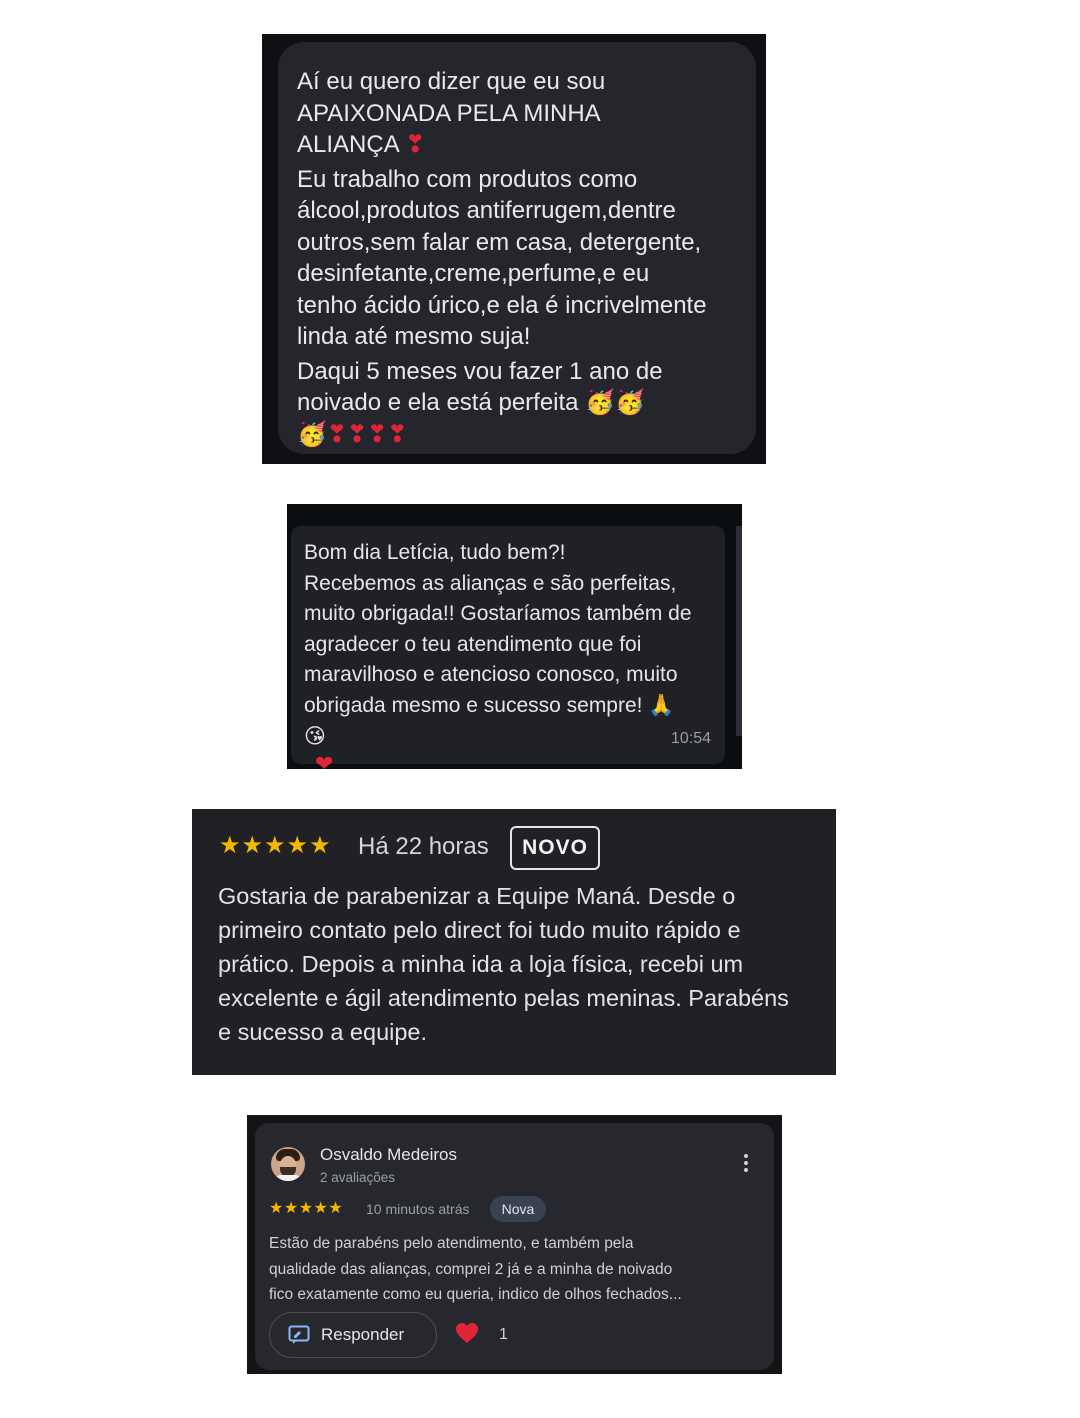  What do you see at coordinates (449, 113) in the screenshot?
I see `message-line: APAIXONADA PELA MINHA` at bounding box center [449, 113].